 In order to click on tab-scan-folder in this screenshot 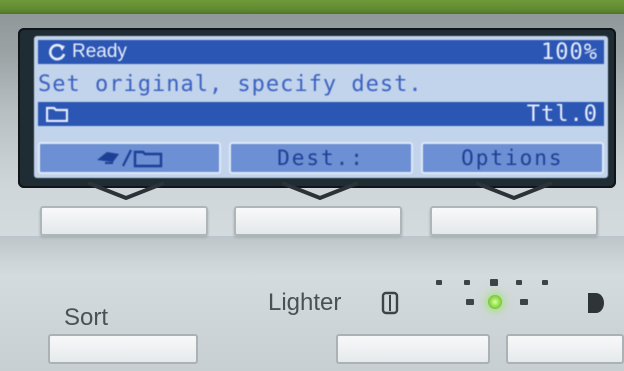, I will do `click(130, 158)`.